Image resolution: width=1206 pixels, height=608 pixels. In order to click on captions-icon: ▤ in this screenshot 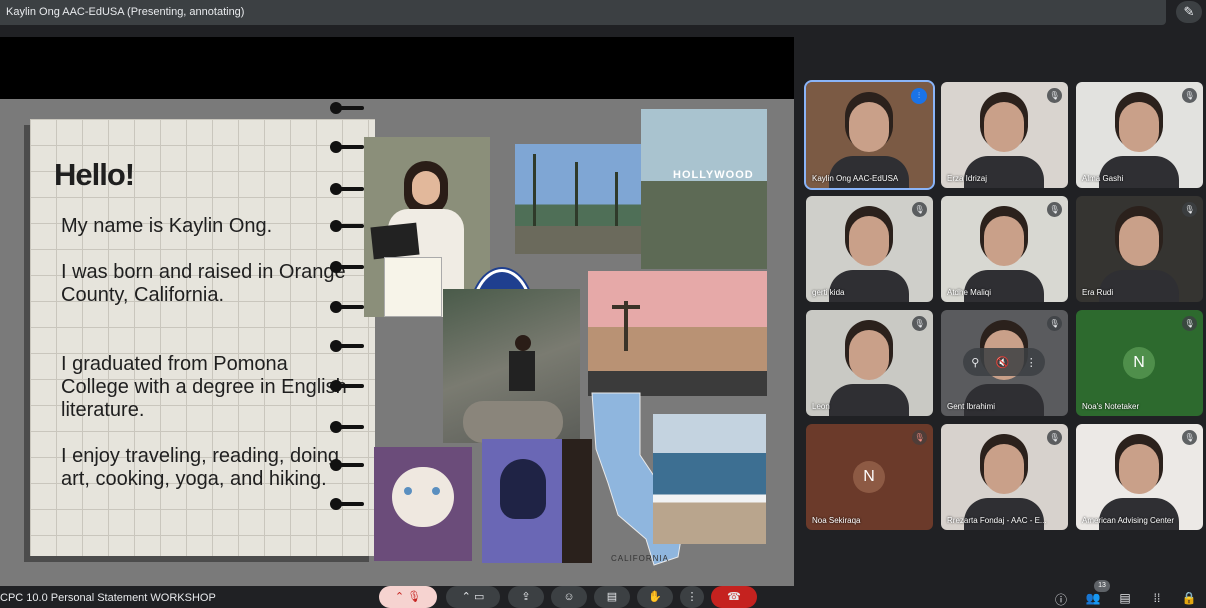, I will do `click(612, 597)`.